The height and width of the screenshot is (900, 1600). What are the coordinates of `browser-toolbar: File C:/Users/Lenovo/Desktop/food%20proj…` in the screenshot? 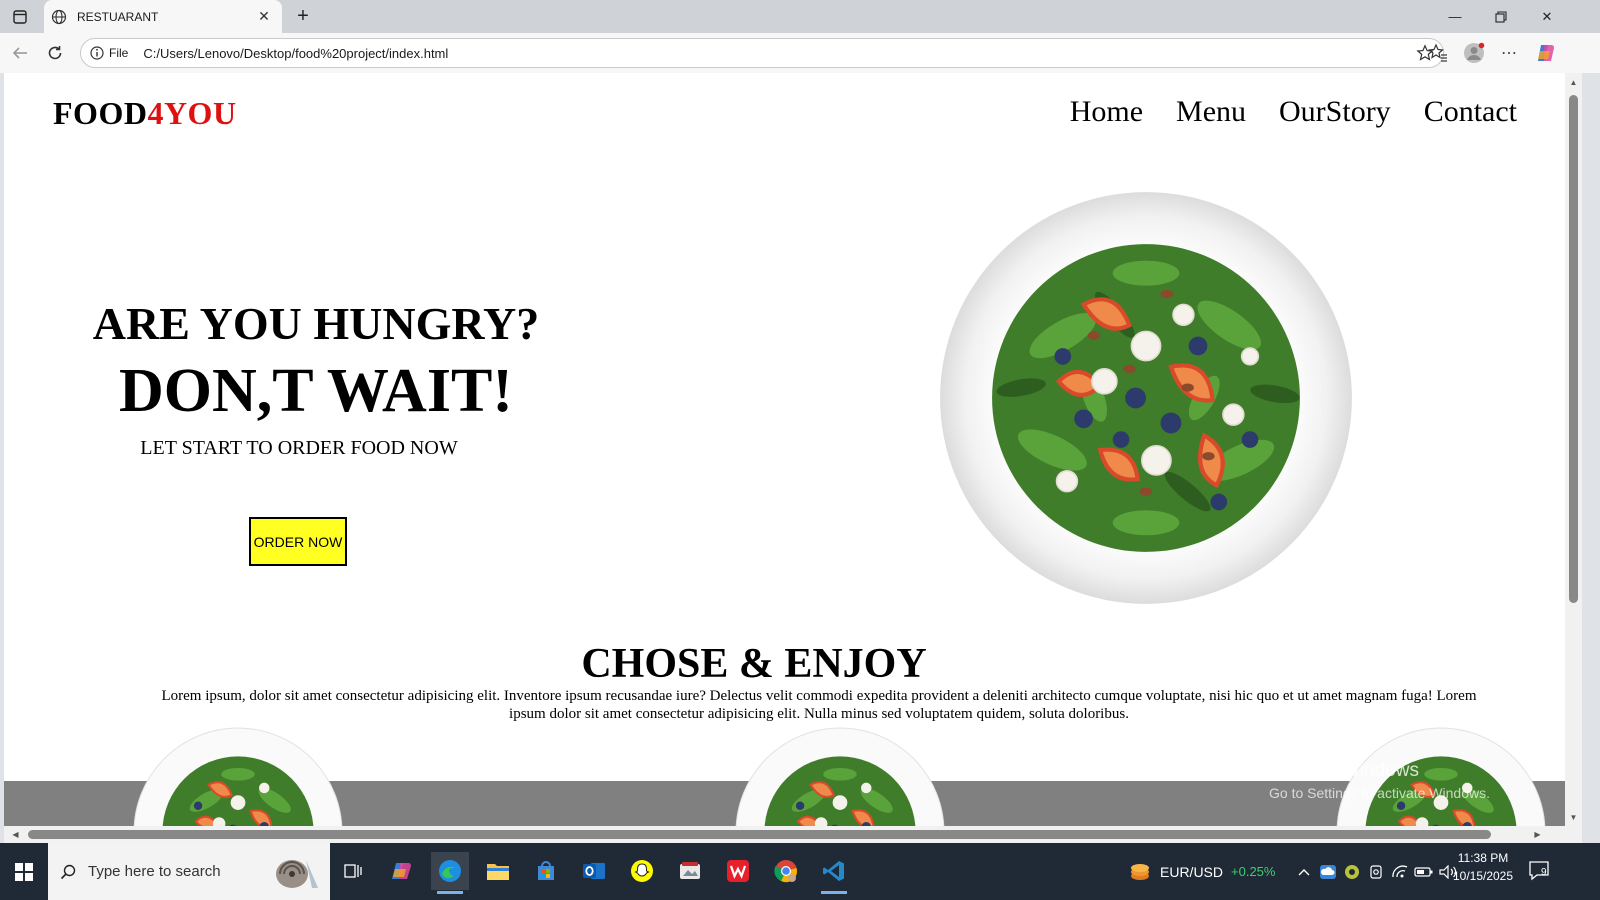 It's located at (800, 53).